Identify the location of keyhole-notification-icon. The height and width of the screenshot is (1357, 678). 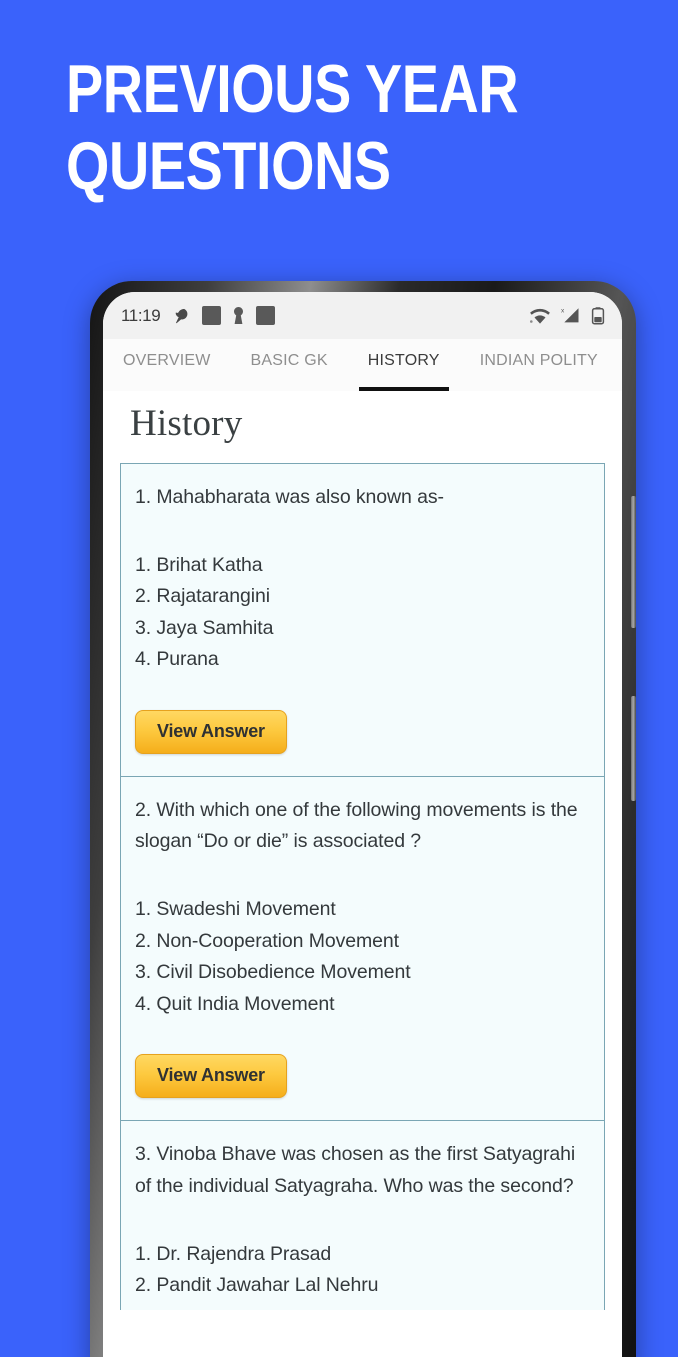
(238, 316).